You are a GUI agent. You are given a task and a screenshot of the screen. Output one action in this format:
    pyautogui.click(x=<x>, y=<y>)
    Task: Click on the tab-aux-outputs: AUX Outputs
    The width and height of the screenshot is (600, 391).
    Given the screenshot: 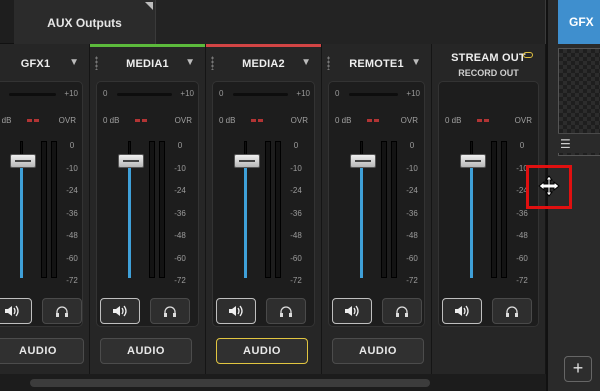 What is the action you would take?
    pyautogui.click(x=85, y=22)
    